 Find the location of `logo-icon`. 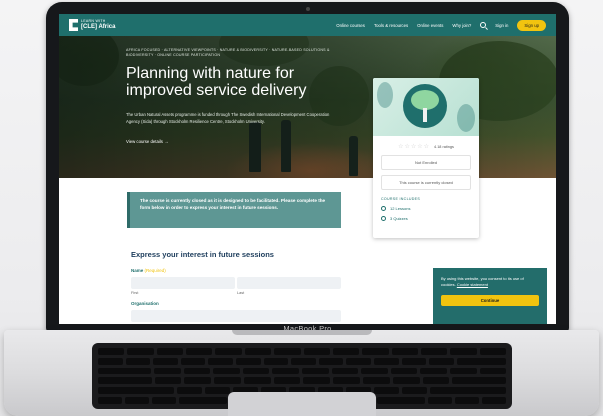

logo-icon is located at coordinates (73, 25).